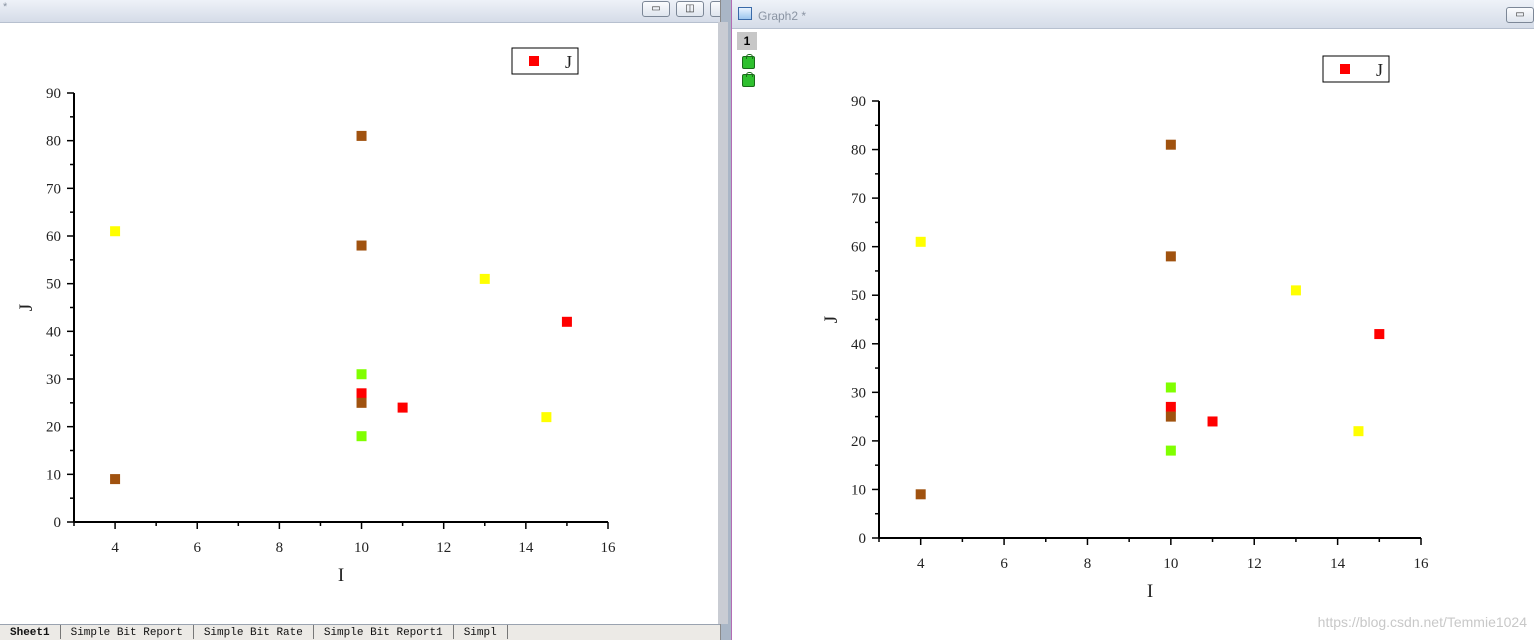 This screenshot has width=1534, height=640. Describe the element at coordinates (481, 632) in the screenshot. I see `tab-simpl: Simpl` at that location.